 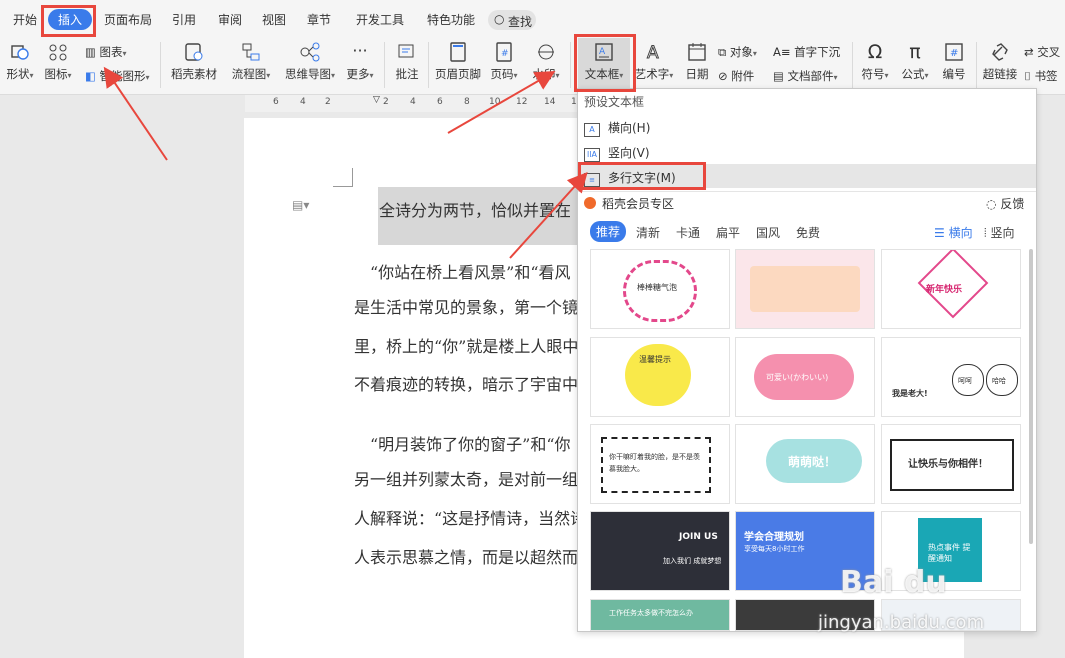 I want to click on baidu-paw-logo-icon: Bai du, so click(x=893, y=582).